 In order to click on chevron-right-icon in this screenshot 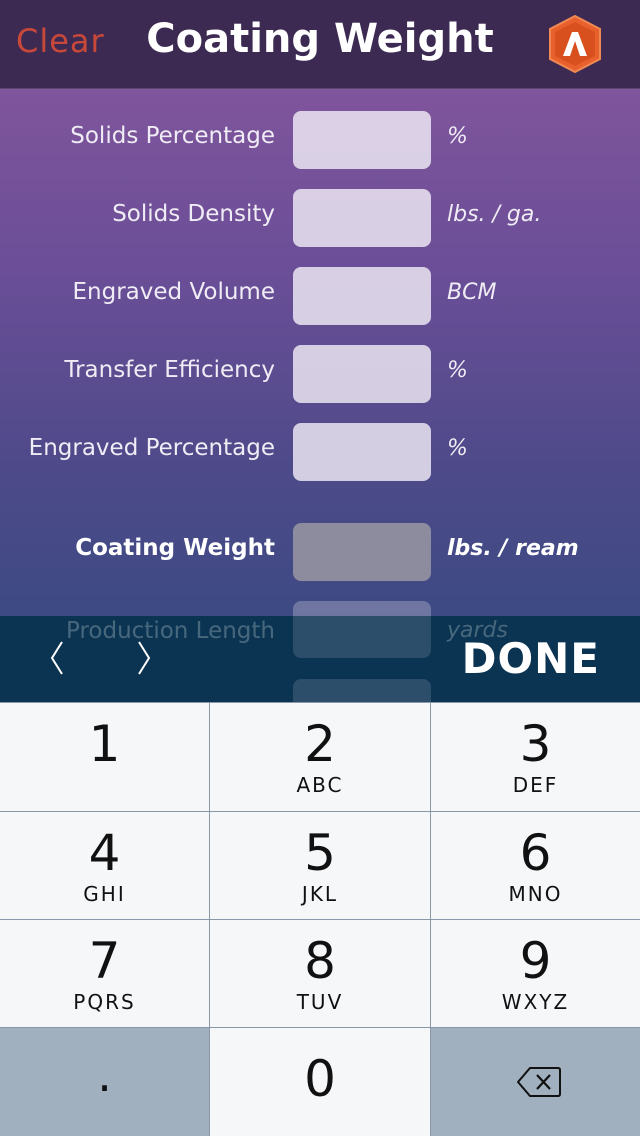, I will do `click(143, 658)`.